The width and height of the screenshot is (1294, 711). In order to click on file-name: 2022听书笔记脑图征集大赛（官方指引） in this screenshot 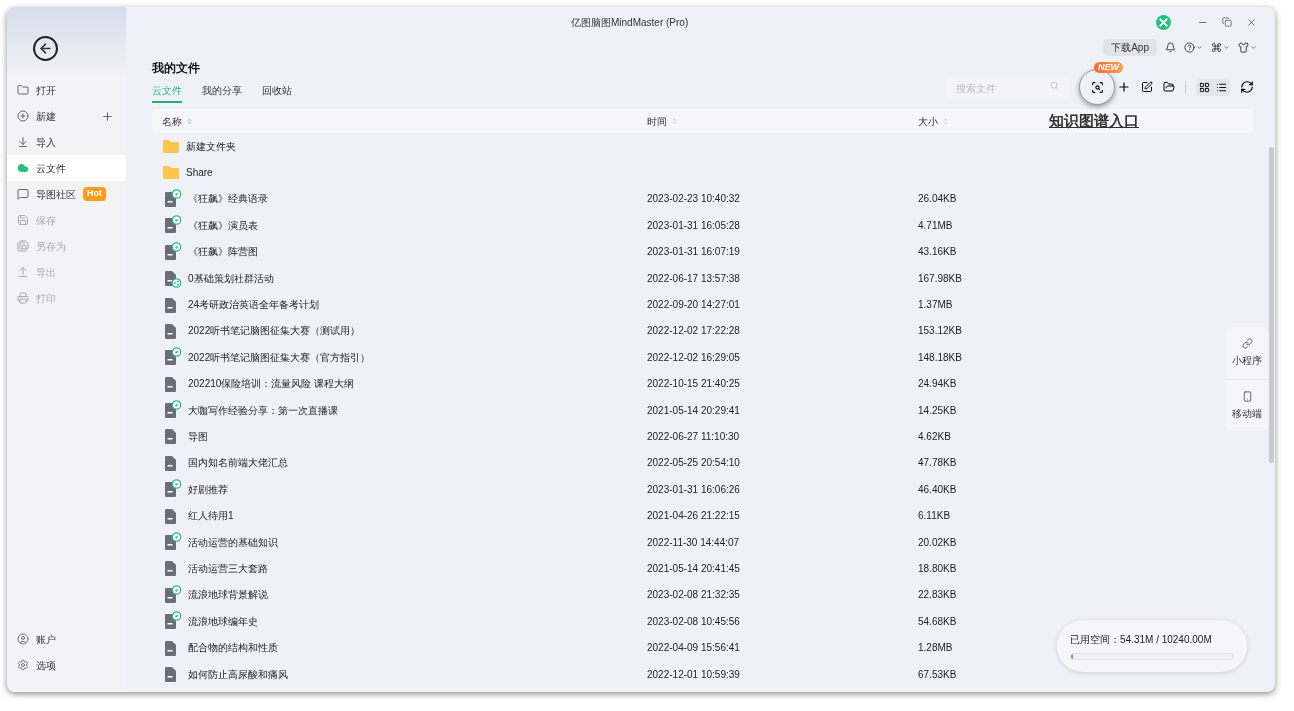, I will do `click(279, 357)`.